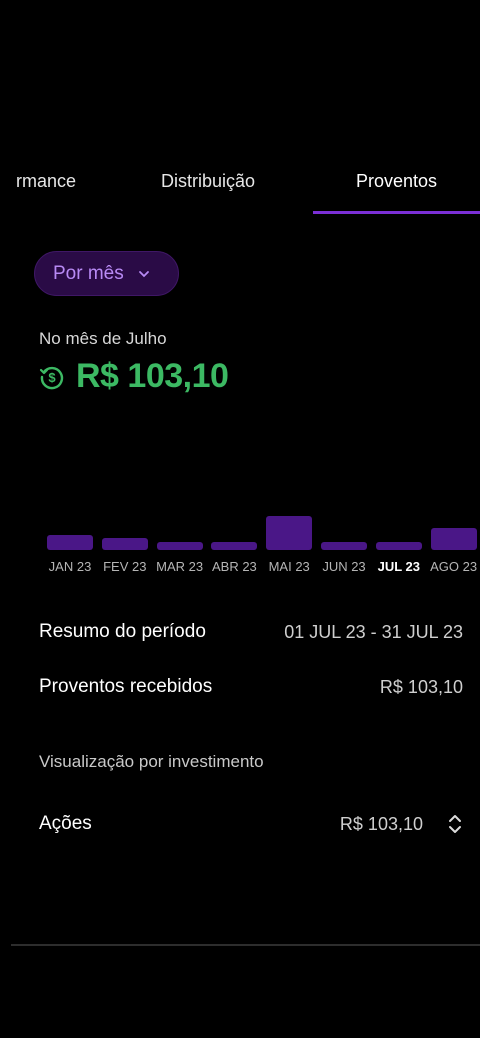 Image resolution: width=480 pixels, height=1038 pixels. Describe the element at coordinates (373, 631) in the screenshot. I see `summary-date-range: 01 JUL 23 - 31 JUL 23` at that location.